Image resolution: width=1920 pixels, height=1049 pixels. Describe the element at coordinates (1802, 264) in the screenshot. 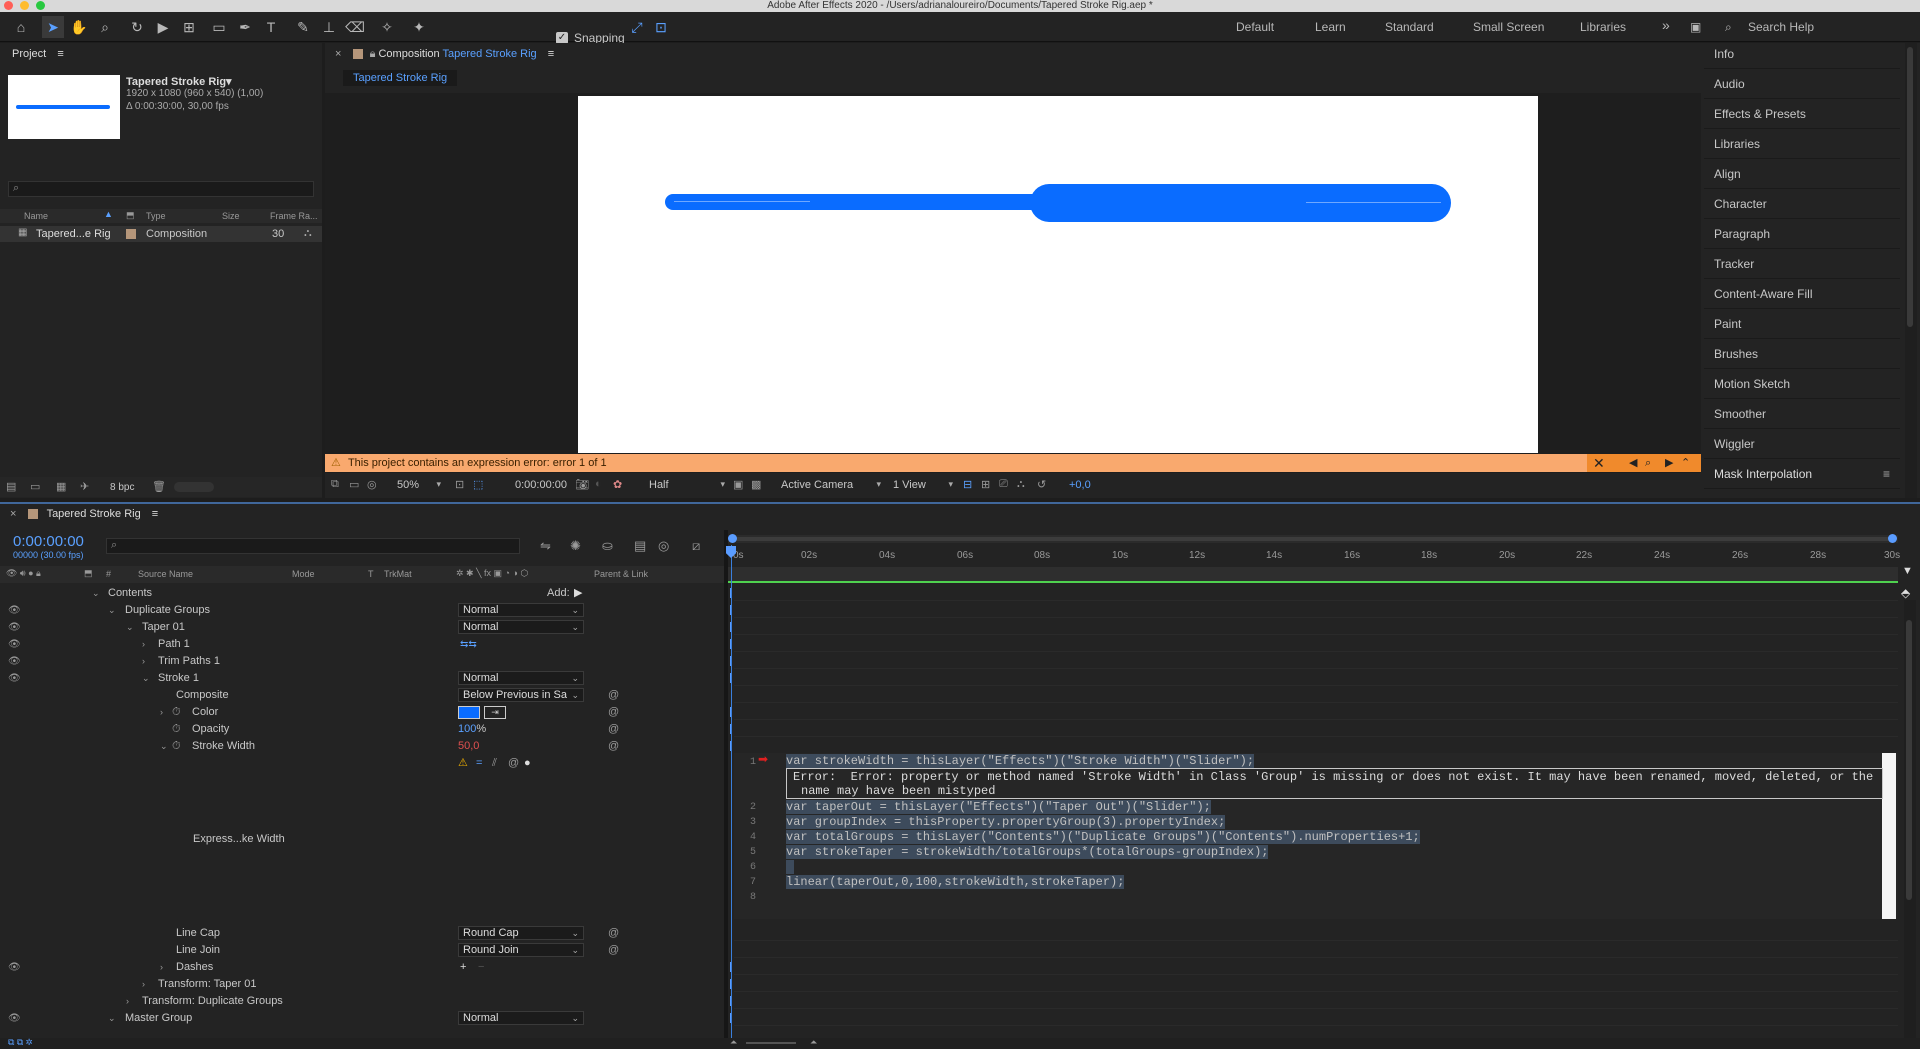

I see `panel-tracker: Tracker` at that location.